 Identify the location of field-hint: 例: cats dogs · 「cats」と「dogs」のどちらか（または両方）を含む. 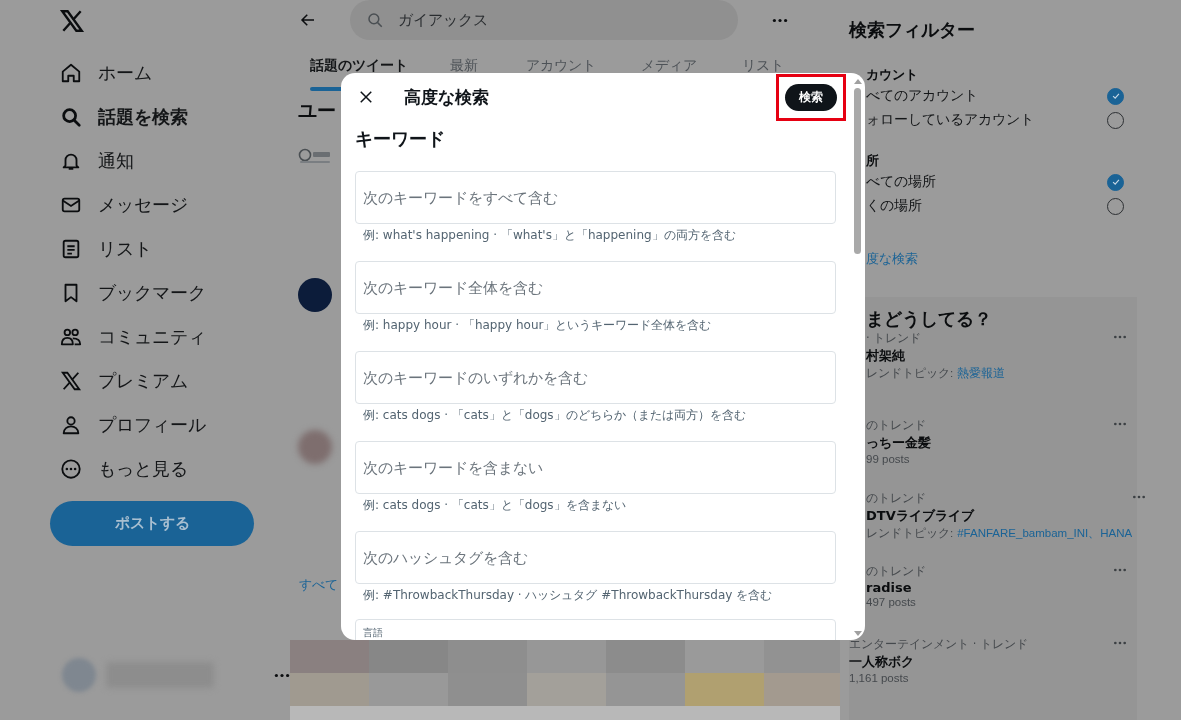
(555, 415).